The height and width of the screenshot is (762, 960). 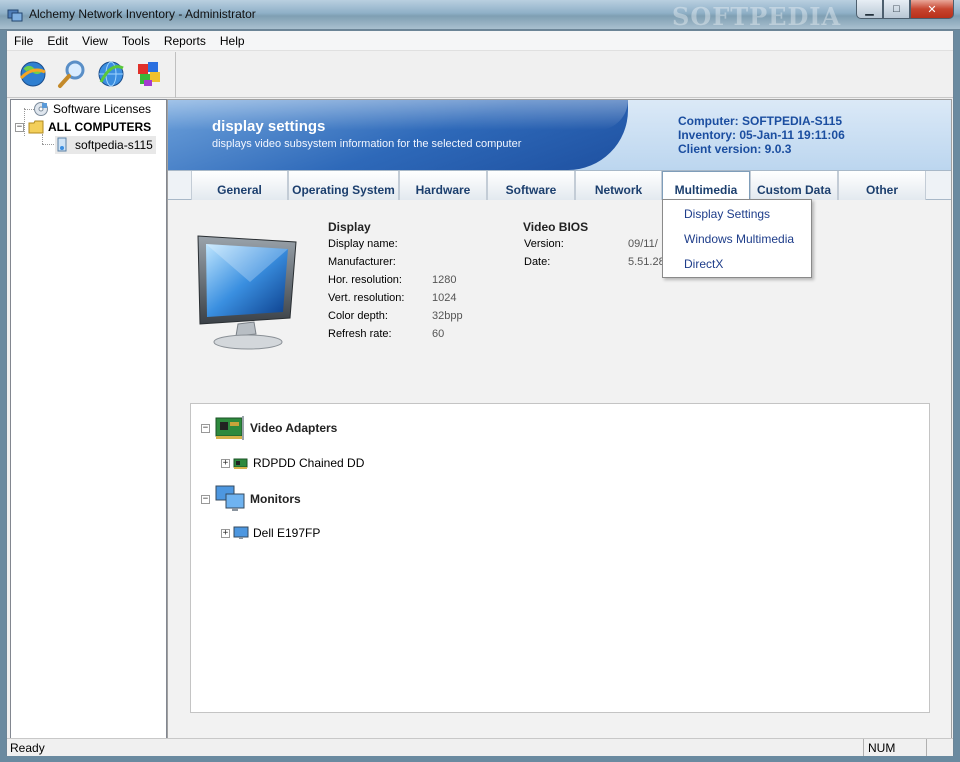 What do you see at coordinates (240, 463) in the screenshot?
I see `adapter-icon` at bounding box center [240, 463].